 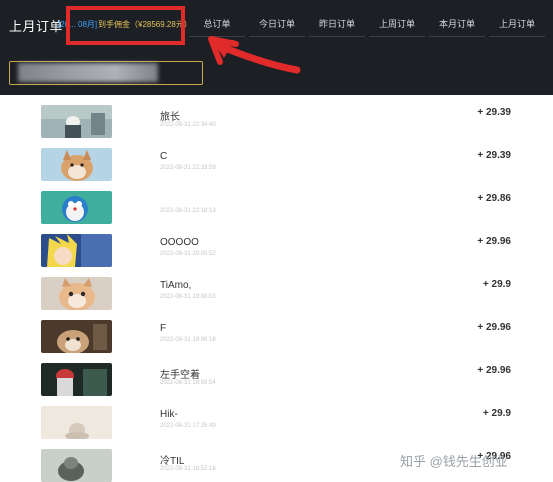 What do you see at coordinates (125, 25) in the screenshot?
I see `red-highlight-box` at bounding box center [125, 25].